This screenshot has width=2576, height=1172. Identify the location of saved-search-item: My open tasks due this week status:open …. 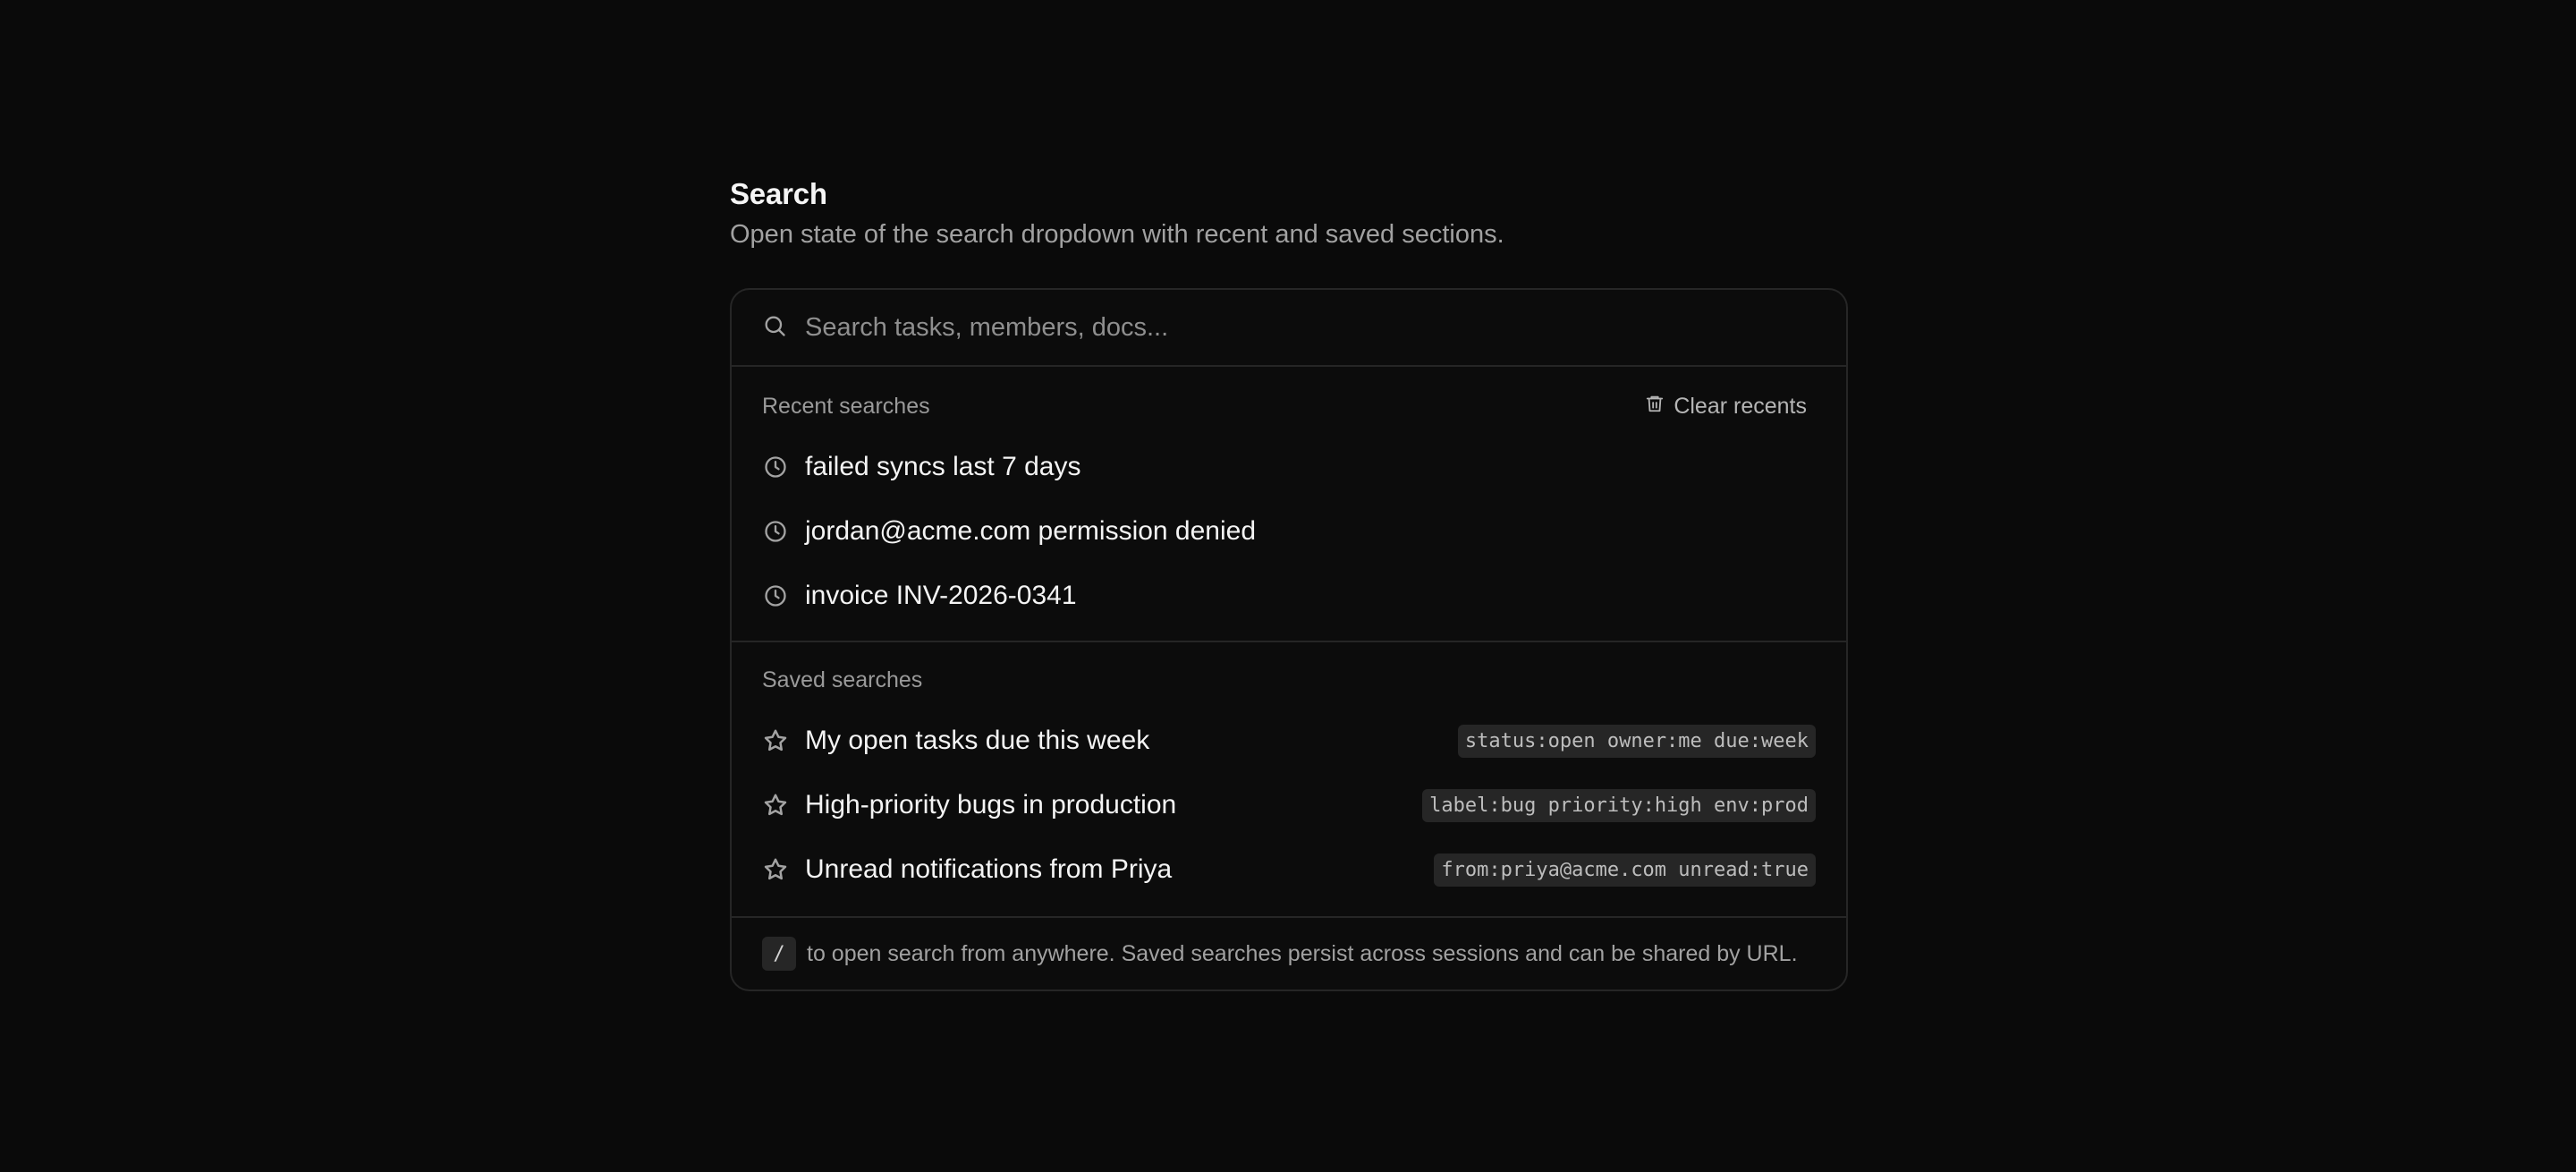
(1289, 741).